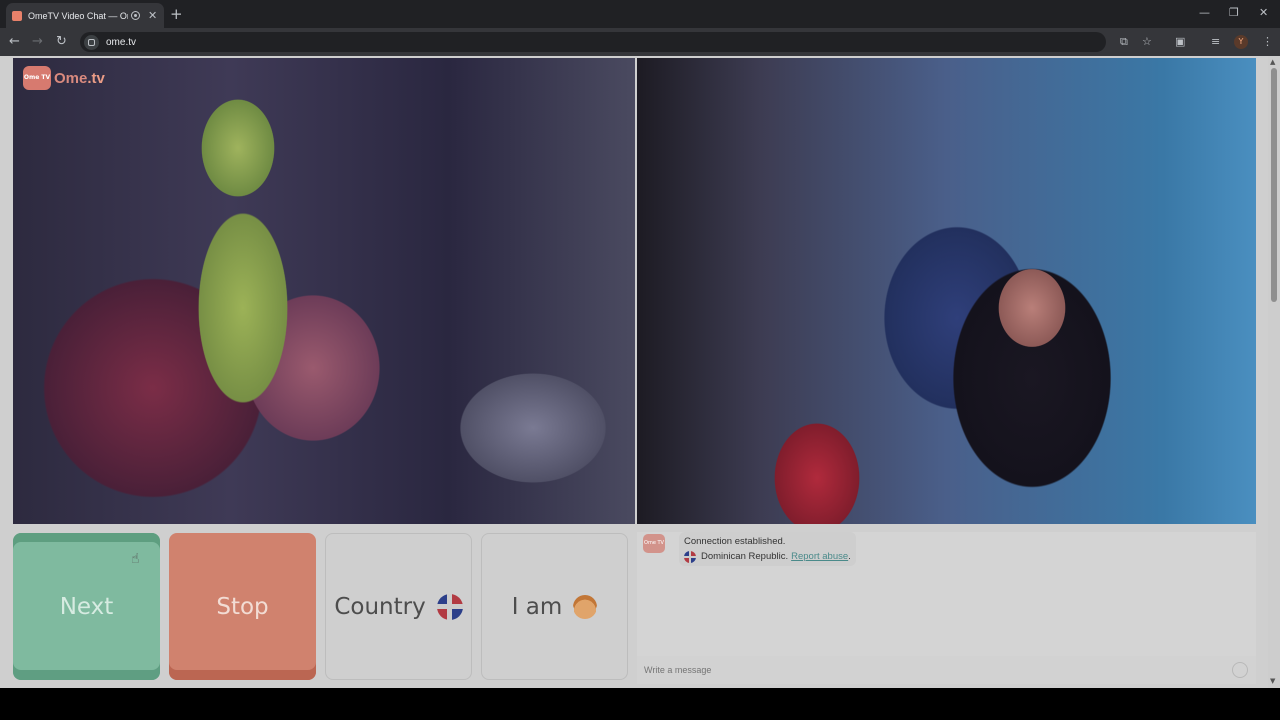 The image size is (1280, 720). What do you see at coordinates (819, 556) in the screenshot?
I see `report-abuse-link: Report abuse` at bounding box center [819, 556].